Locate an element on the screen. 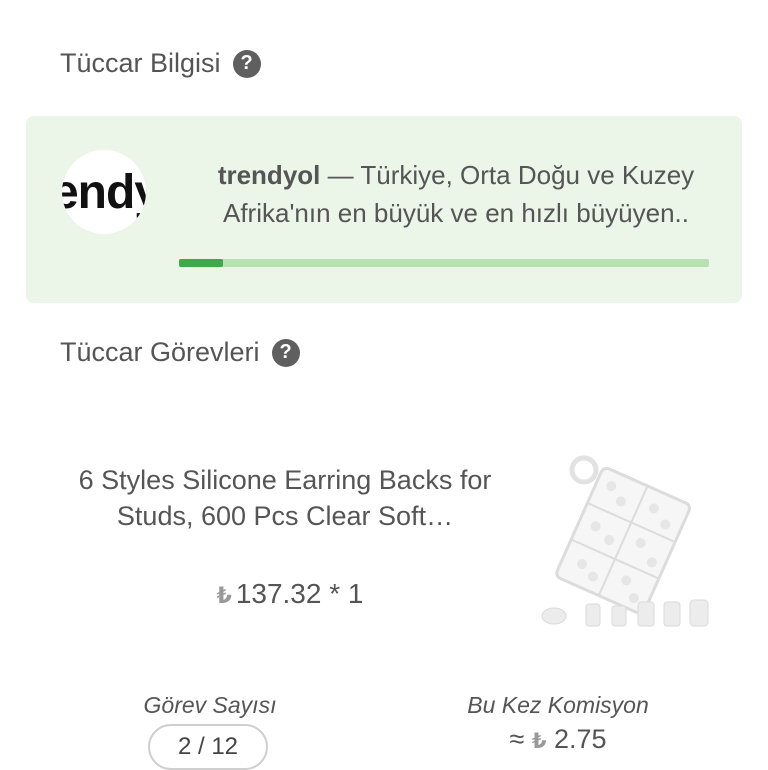  merchant-info-title: Tüccar Bilgisi ? is located at coordinates (160, 63).